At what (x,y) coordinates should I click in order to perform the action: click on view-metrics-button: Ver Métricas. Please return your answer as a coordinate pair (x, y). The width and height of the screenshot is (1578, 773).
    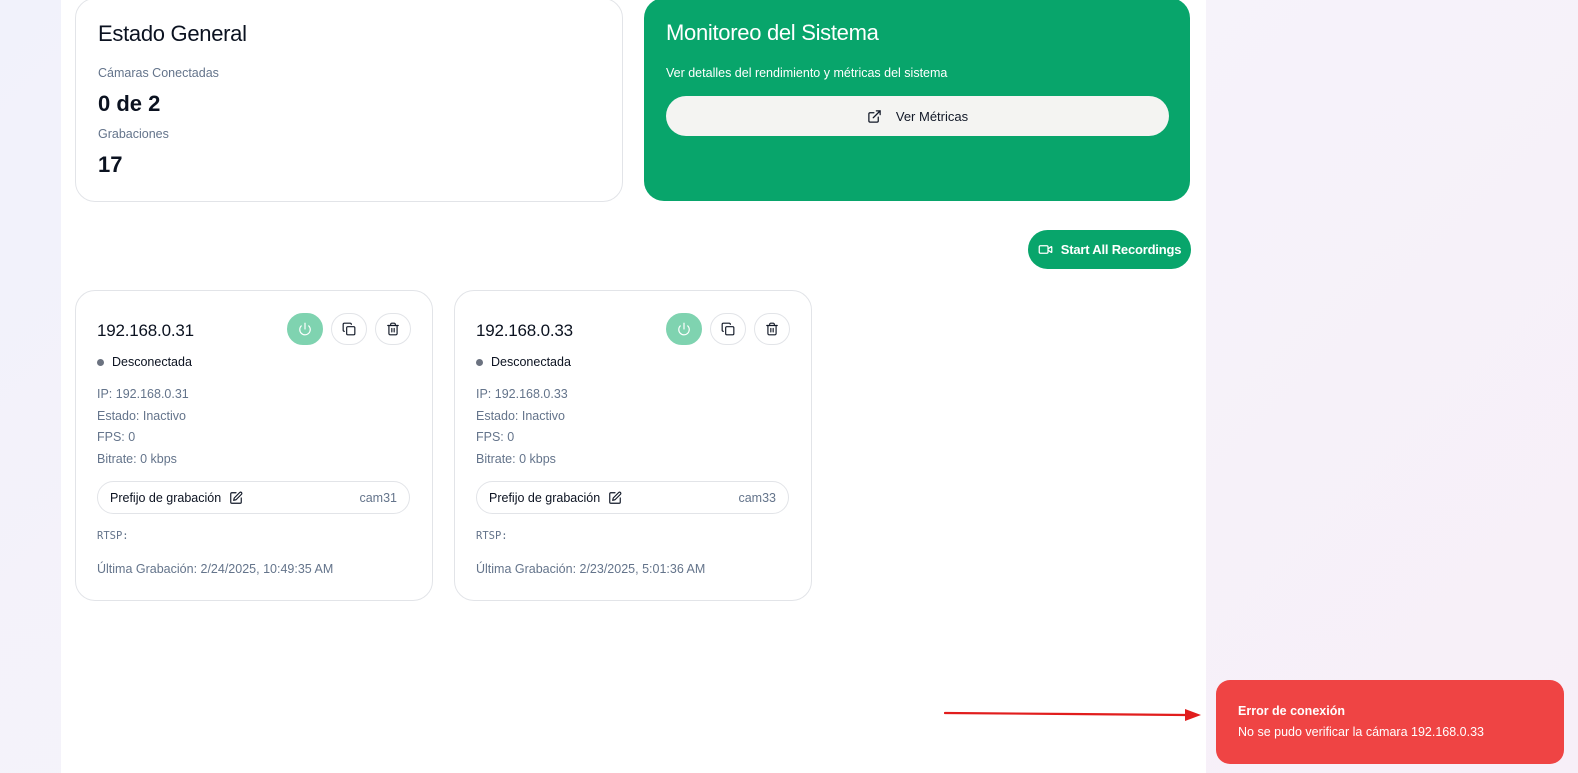
    Looking at the image, I should click on (917, 116).